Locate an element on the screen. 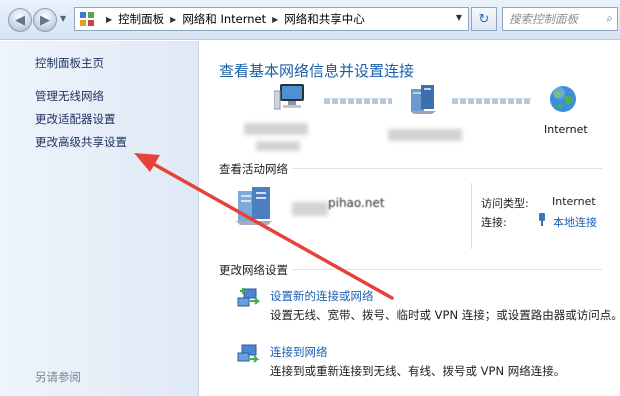 Image resolution: width=620 pixels, height=396 pixels. breadcrumb-control-panel: 控制面板 is located at coordinates (141, 19).